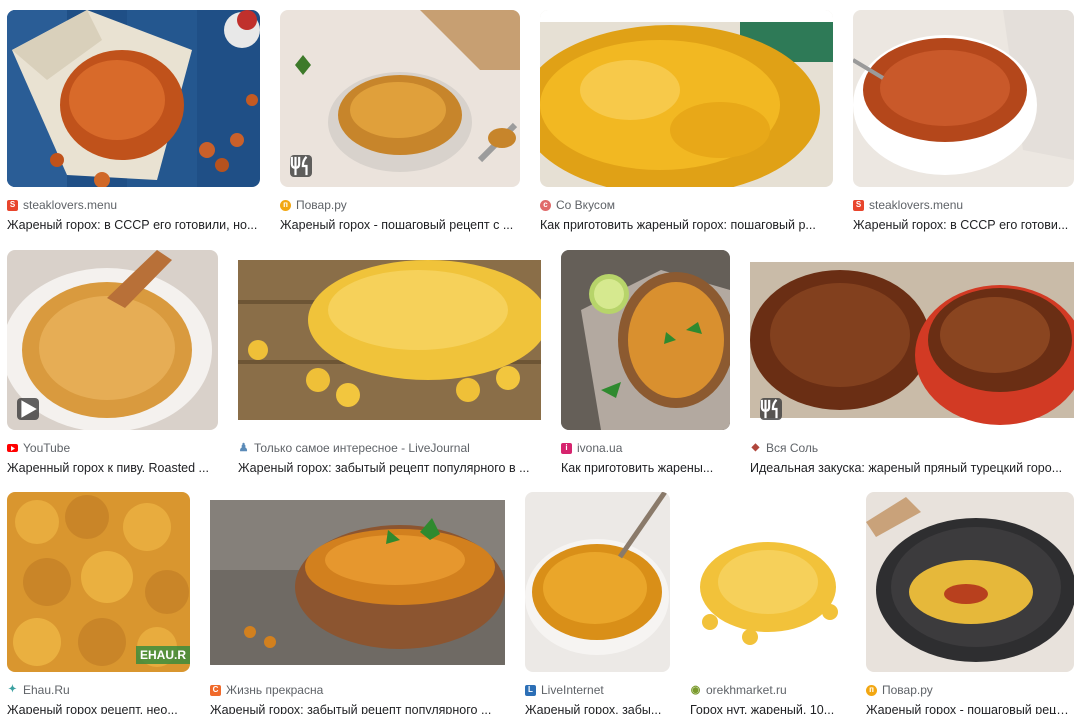  Describe the element at coordinates (389, 448) in the screenshot. I see `result-source: ♟ Только самое интересное - LiveJournal` at that location.